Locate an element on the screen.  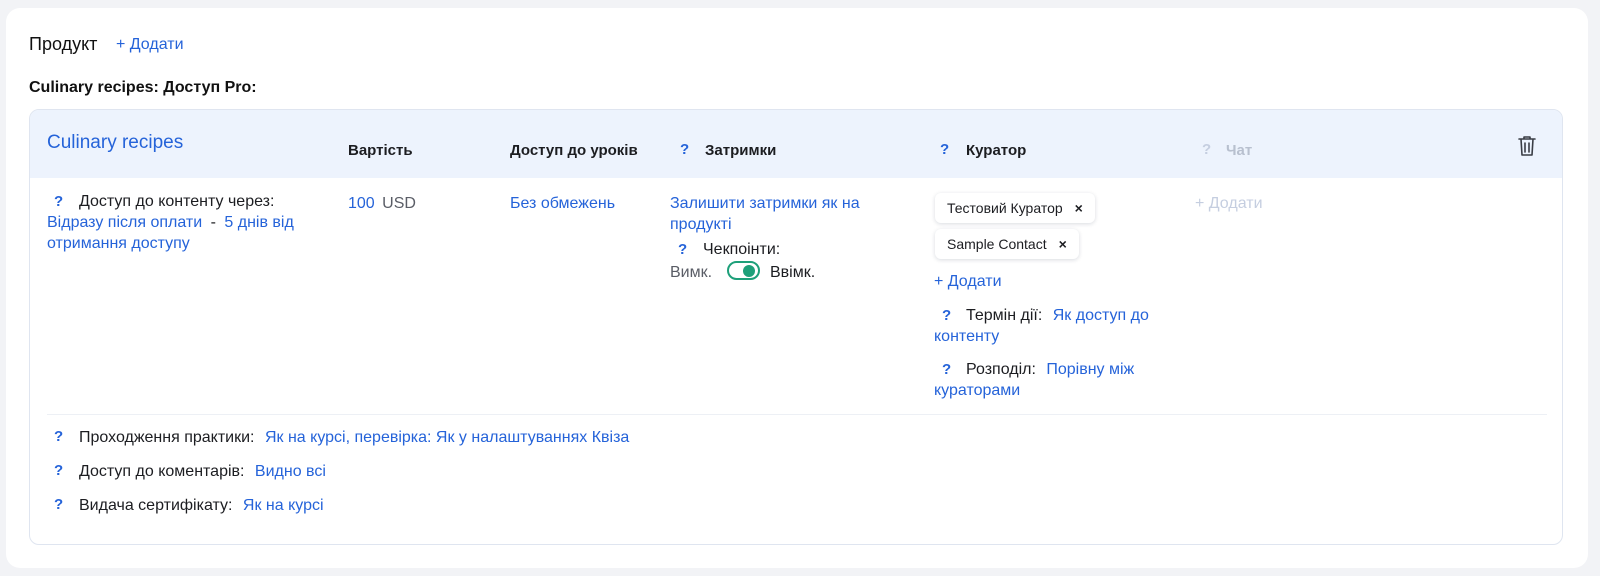
checkpoints-off-label: Вимк. is located at coordinates (691, 272).